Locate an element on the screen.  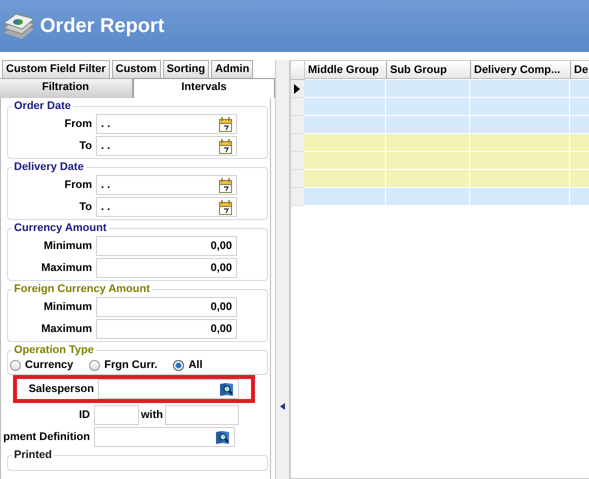
column-header: Middle Group is located at coordinates (346, 70).